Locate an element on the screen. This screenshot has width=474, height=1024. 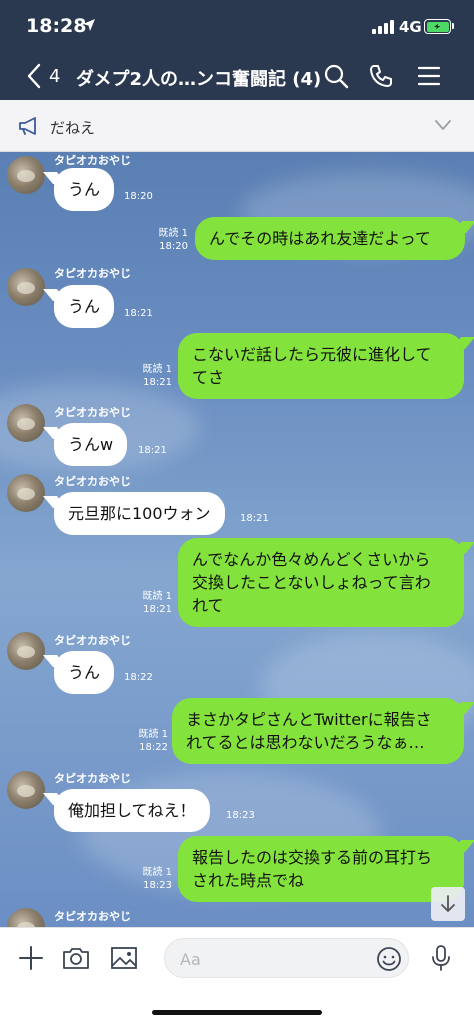
message-text-field is located at coordinates (270, 959).